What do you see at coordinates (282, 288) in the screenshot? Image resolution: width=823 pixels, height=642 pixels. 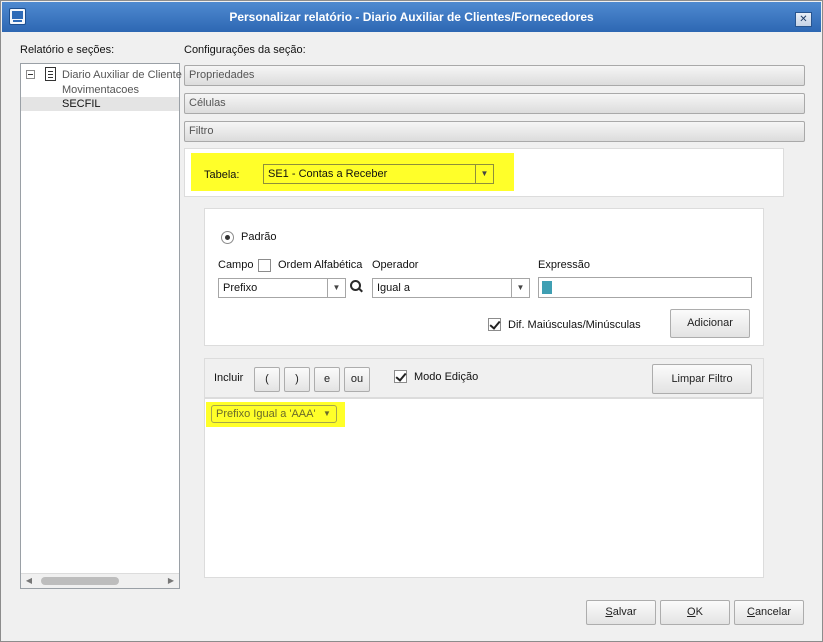 I see `campo-select: Prefixo ▼` at bounding box center [282, 288].